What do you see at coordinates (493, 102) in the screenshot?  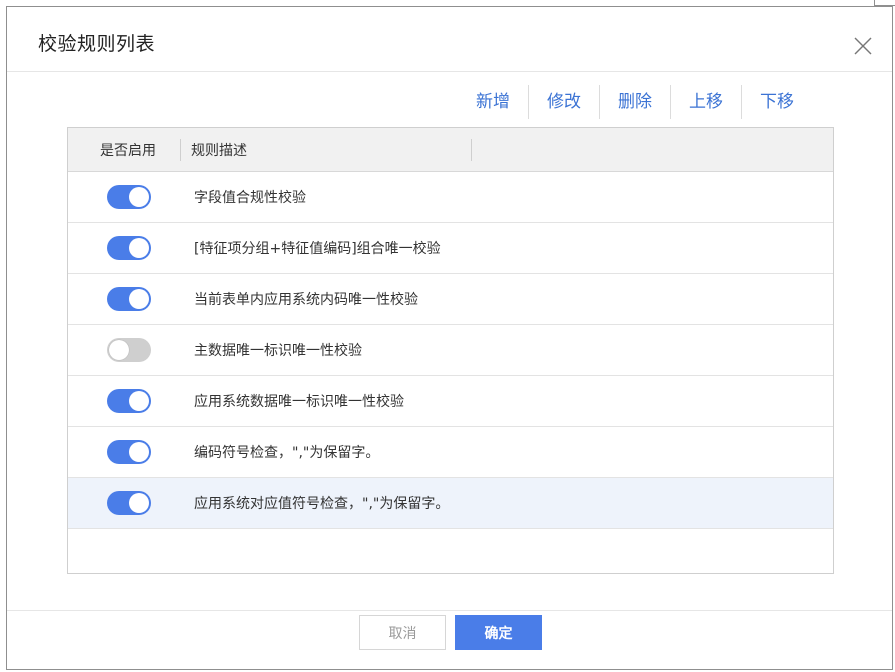 I see `add-button: 新增` at bounding box center [493, 102].